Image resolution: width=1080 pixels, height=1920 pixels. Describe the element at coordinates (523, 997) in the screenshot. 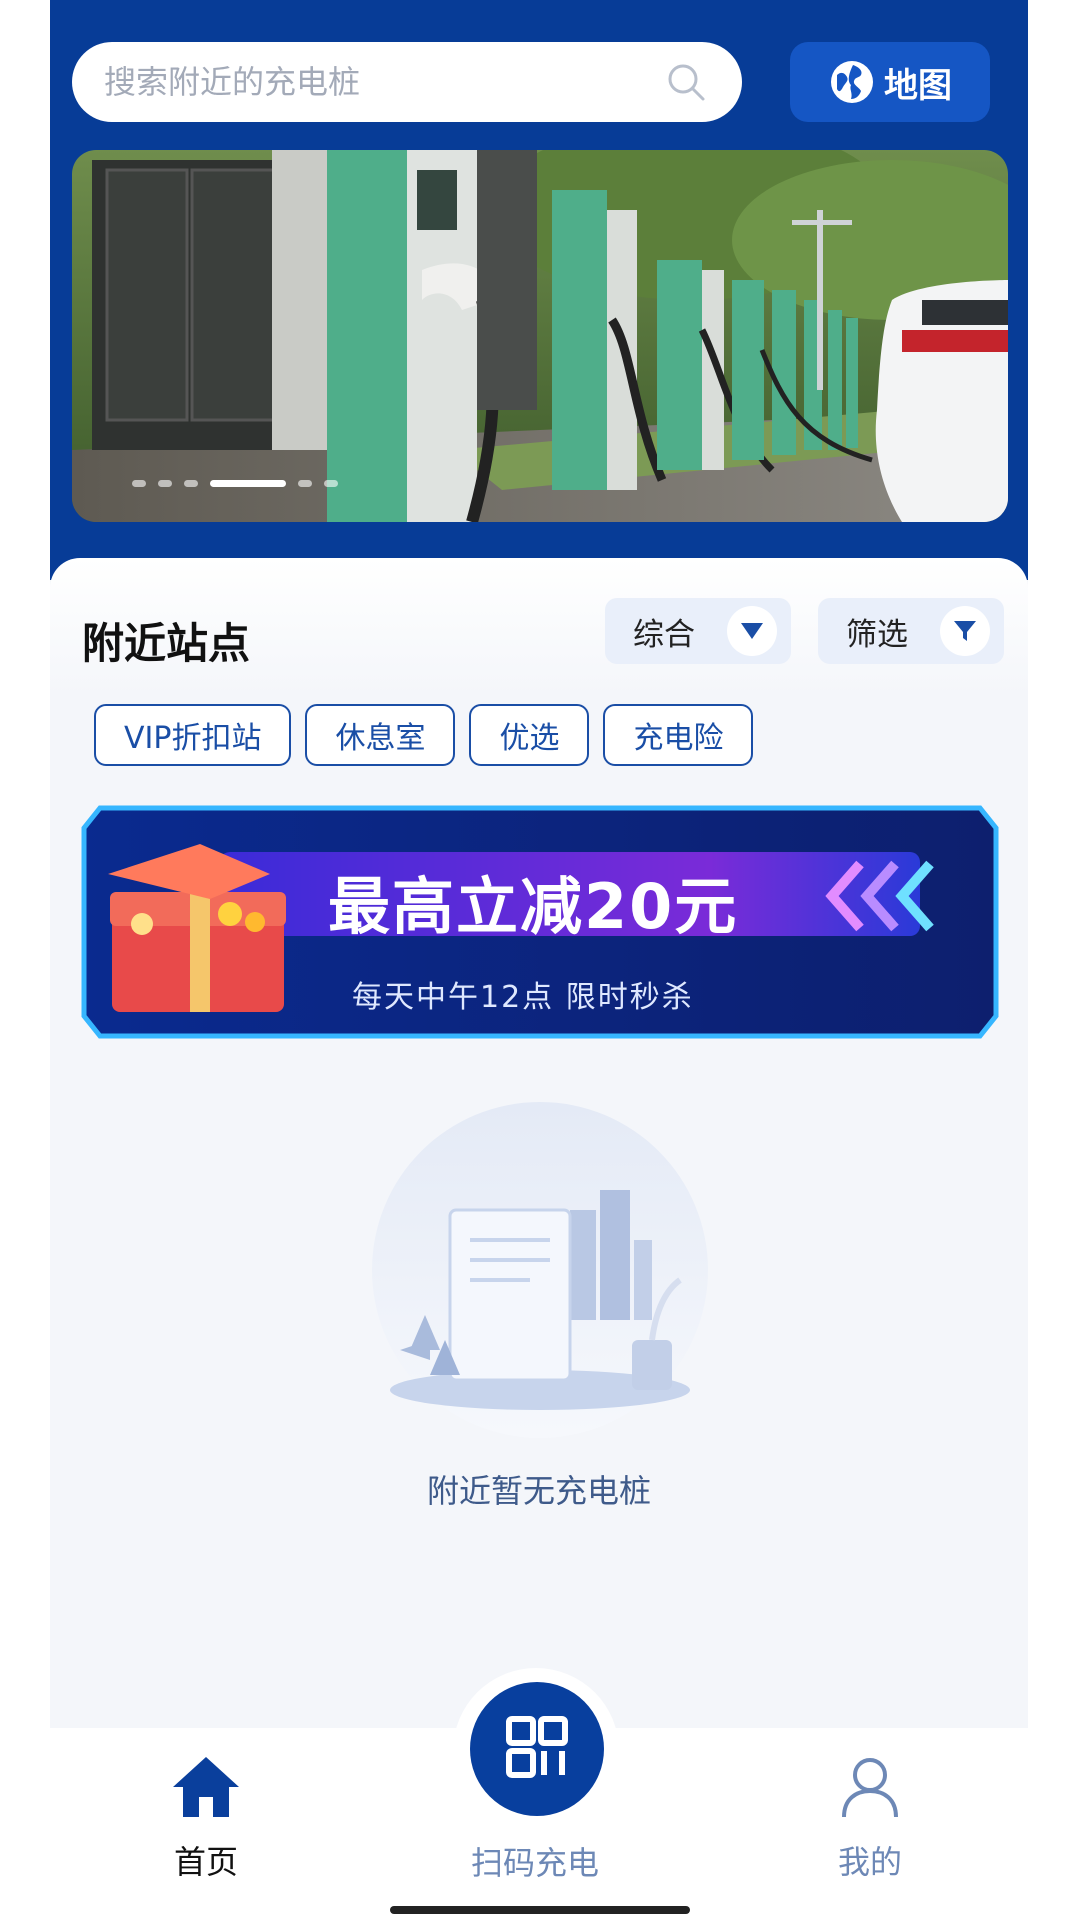

I see `promo-subtitle: 每天中午12点 限时秒杀` at that location.